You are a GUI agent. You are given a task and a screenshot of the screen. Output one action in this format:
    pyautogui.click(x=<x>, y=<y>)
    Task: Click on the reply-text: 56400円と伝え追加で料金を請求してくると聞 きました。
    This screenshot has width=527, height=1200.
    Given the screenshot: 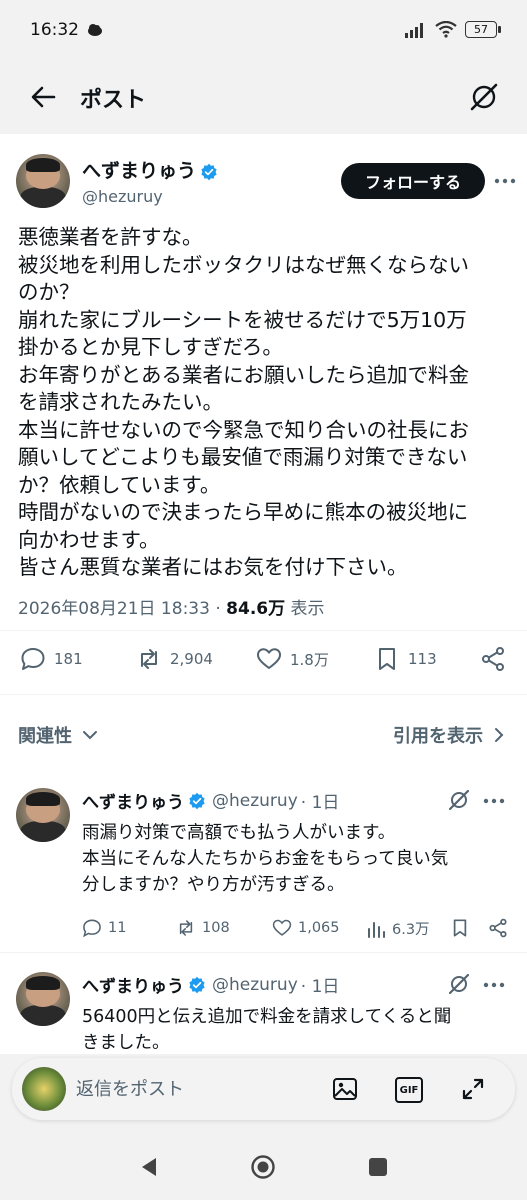 What is the action you would take?
    pyautogui.click(x=302, y=1029)
    